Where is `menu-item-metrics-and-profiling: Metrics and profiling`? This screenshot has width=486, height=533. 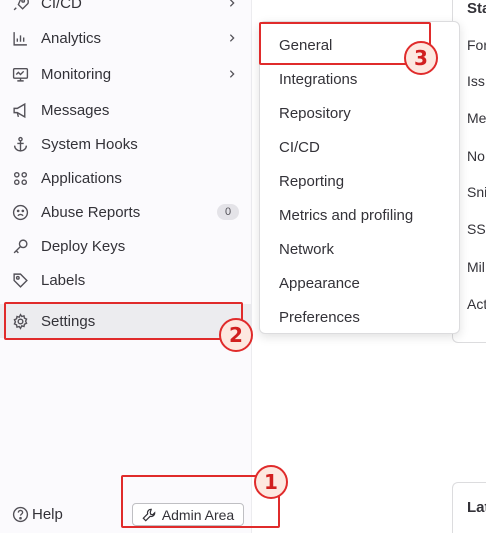 menu-item-metrics-and-profiling: Metrics and profiling is located at coordinates (359, 215).